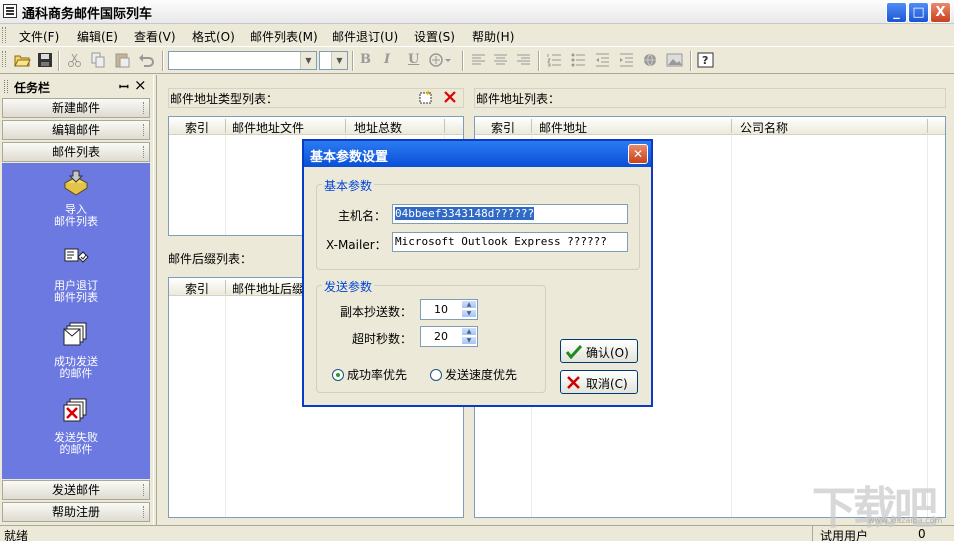  Describe the element at coordinates (365, 36) in the screenshot. I see `menu-unsubscribe: 邮件退订(U)` at that location.